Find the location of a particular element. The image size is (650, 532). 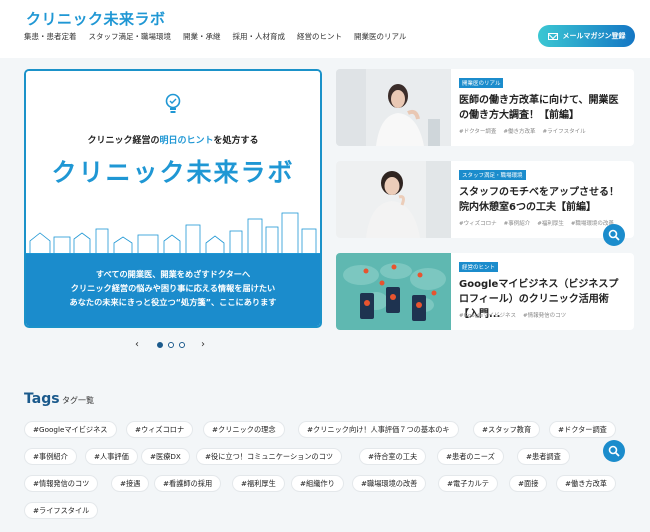

article-tag: #情報発信のコツ is located at coordinates (544, 315).